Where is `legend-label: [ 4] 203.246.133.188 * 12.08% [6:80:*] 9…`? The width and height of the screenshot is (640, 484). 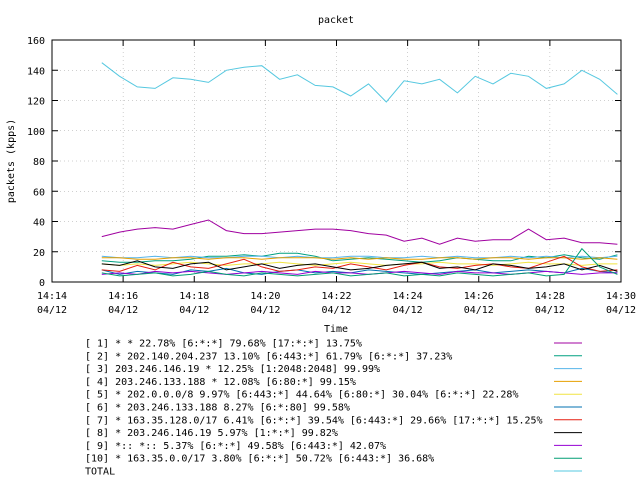
legend-label: [ 4] 203.246.133.188 * 12.08% [6:80:*] 9… is located at coordinates (220, 382).